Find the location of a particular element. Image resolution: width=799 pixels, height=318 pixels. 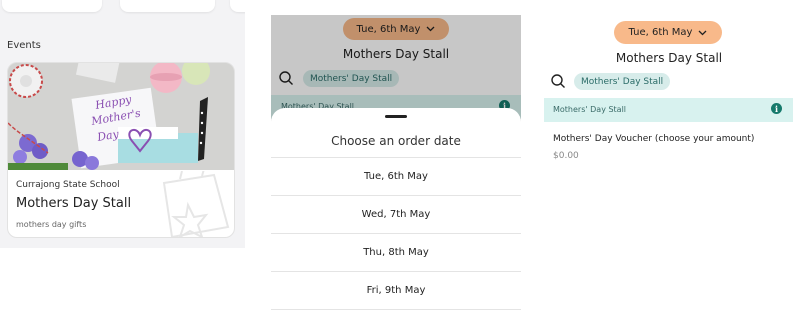

top-card-middle is located at coordinates (167, 6).